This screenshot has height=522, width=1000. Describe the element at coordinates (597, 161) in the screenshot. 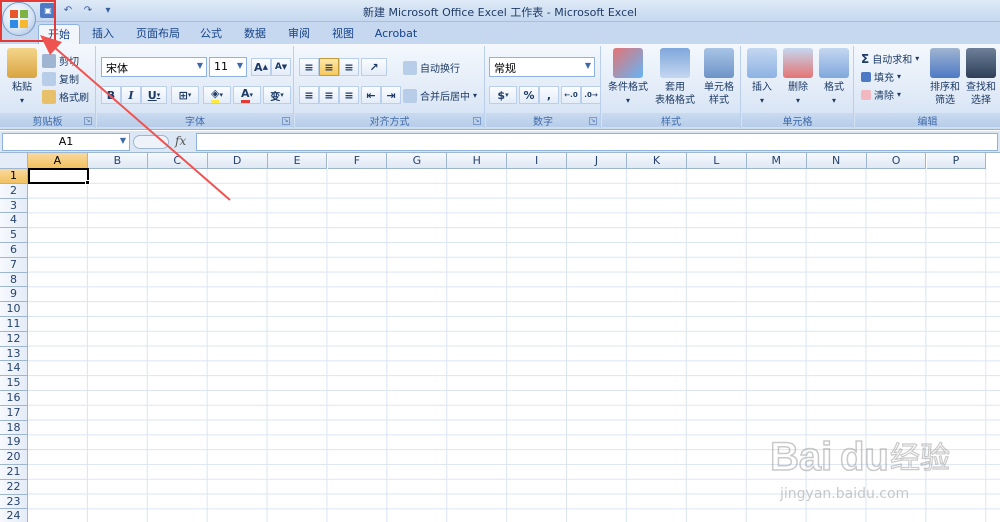

I see `column-header-j: J` at that location.